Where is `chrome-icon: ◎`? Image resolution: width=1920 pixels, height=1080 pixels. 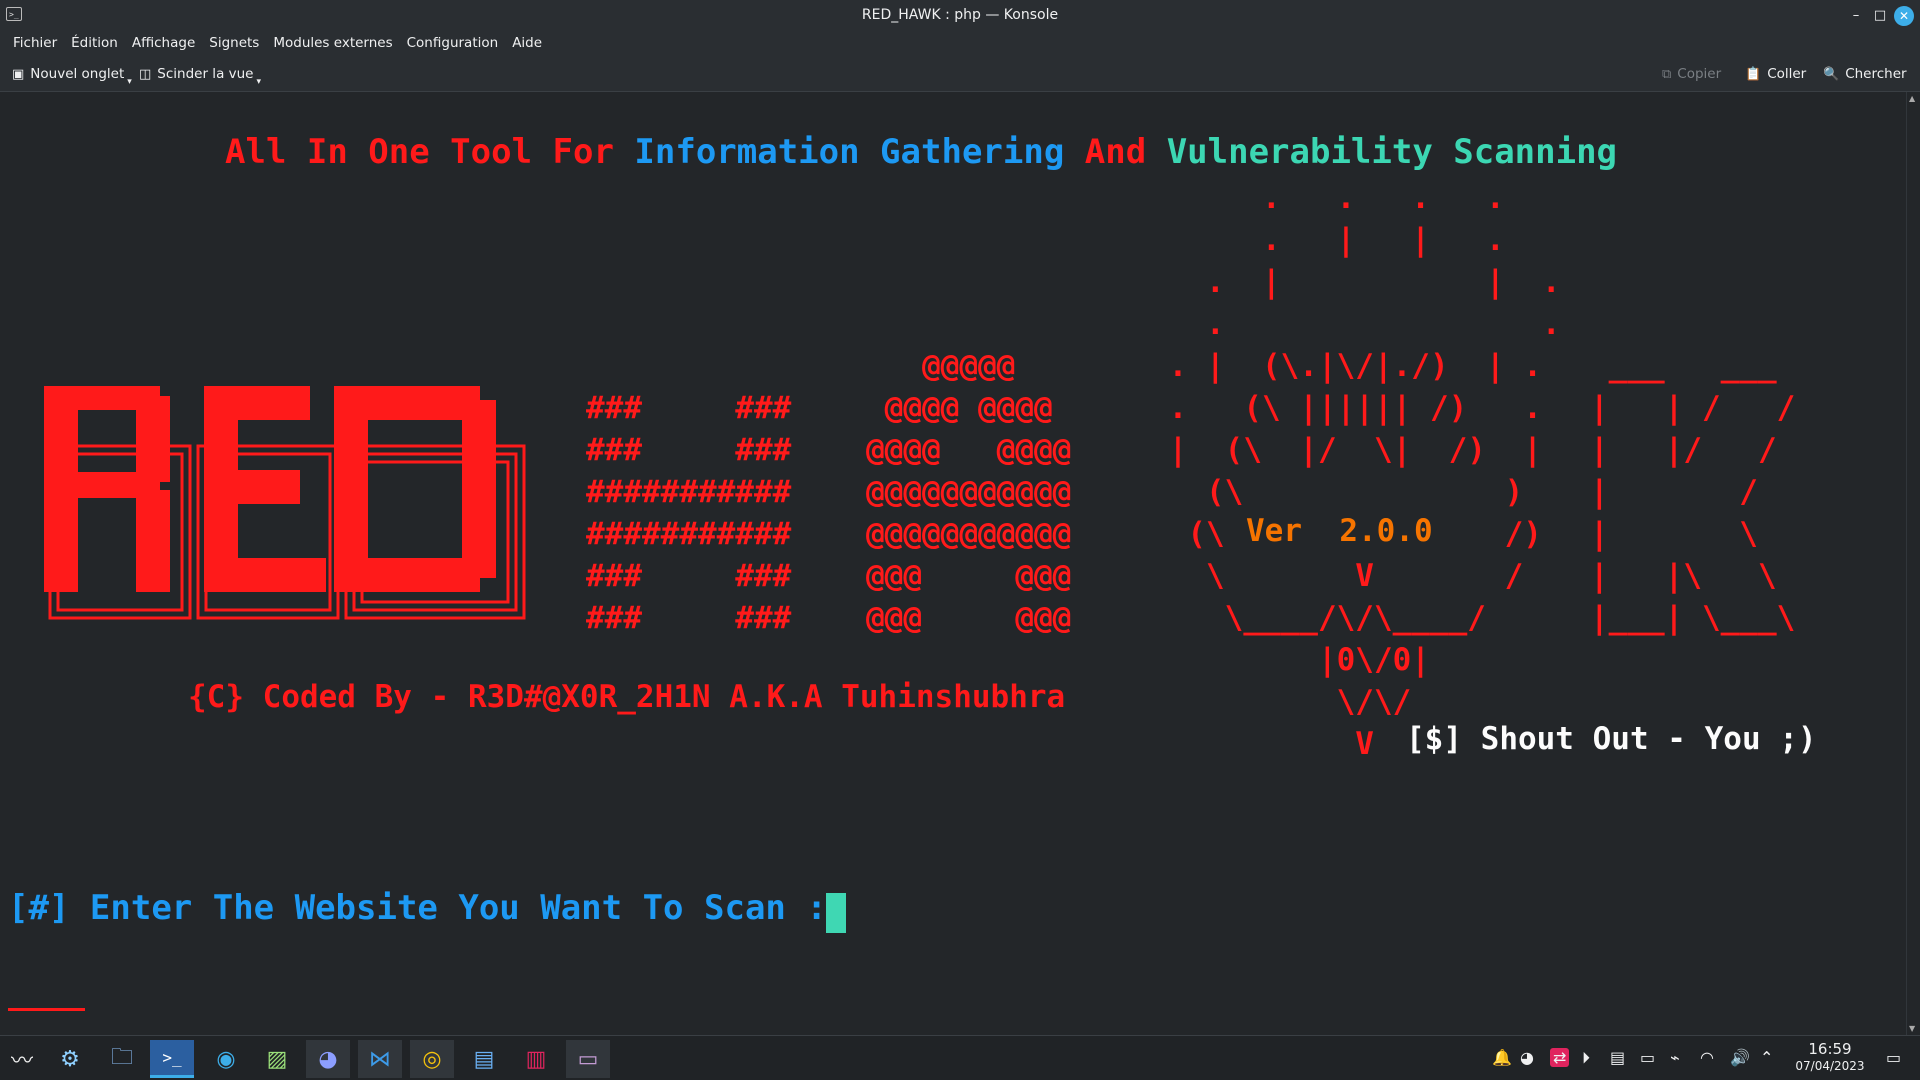 chrome-icon: ◎ is located at coordinates (432, 1059).